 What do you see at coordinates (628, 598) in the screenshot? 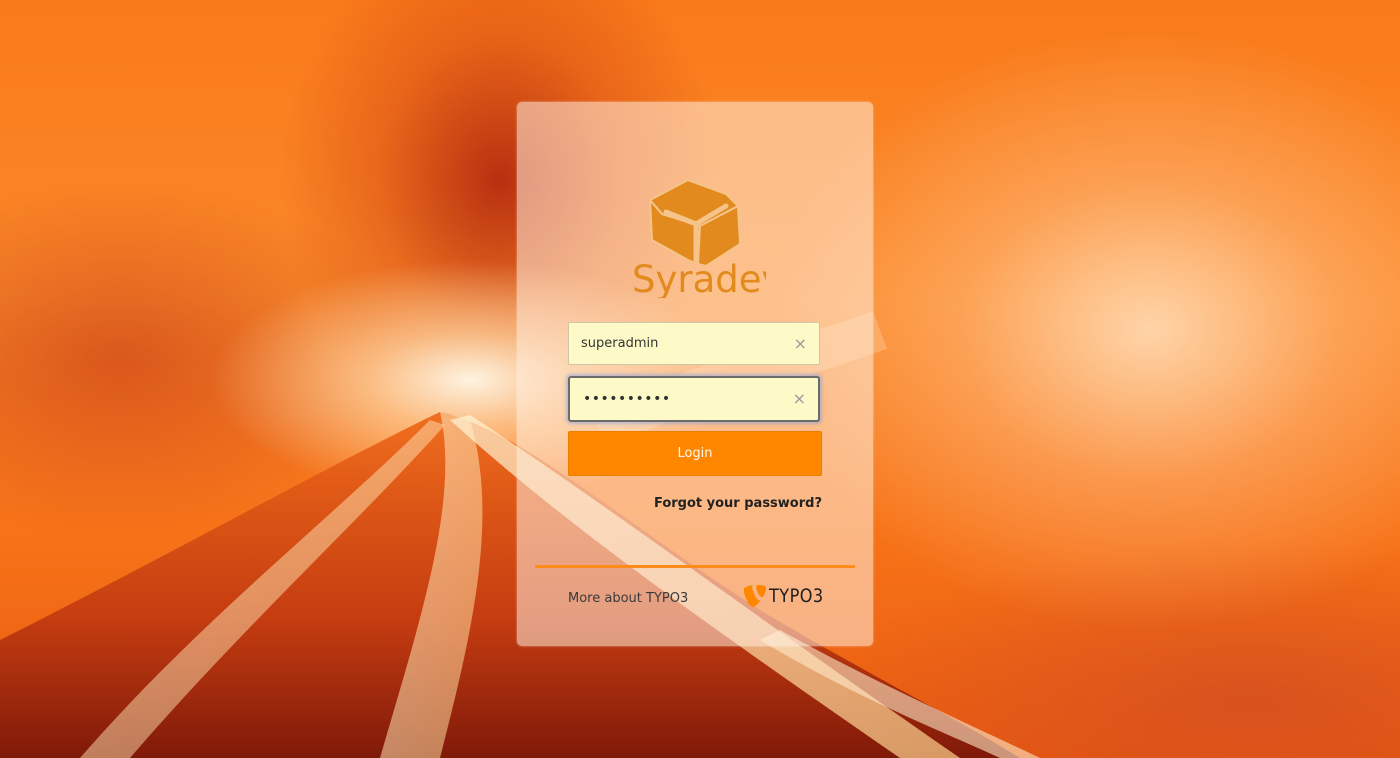
I see `more-about-typo3-link: More about TYPO3` at bounding box center [628, 598].